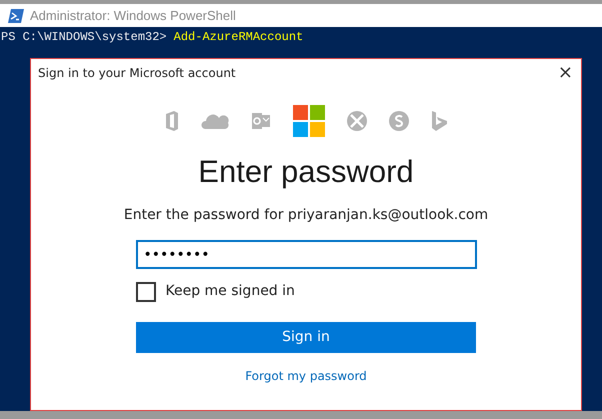 The image size is (602, 419). Describe the element at coordinates (439, 121) in the screenshot. I see `b-shape-icon` at that location.